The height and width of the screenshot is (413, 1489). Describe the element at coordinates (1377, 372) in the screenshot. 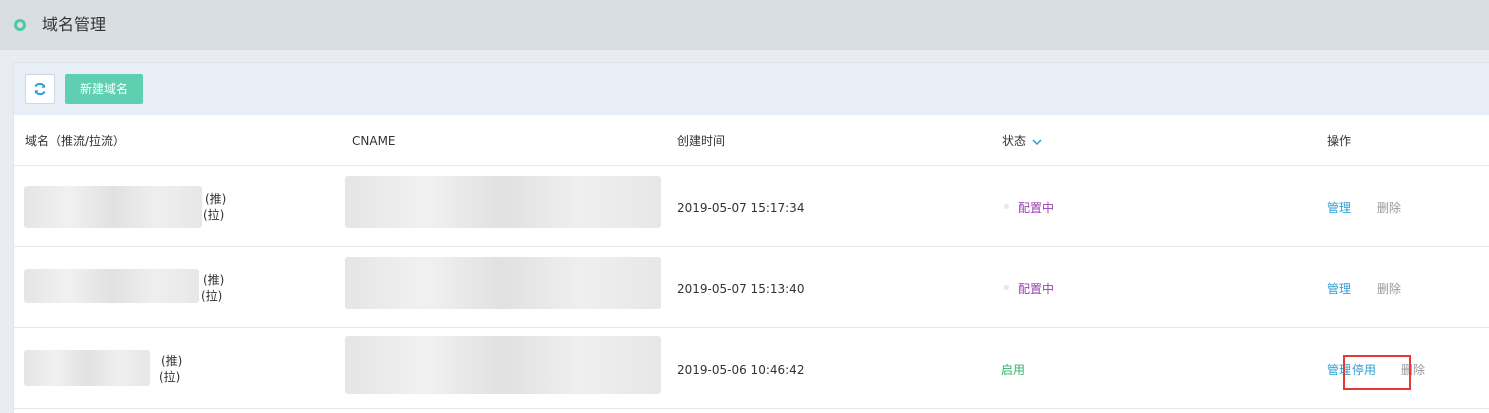

I see `highlight-box` at that location.